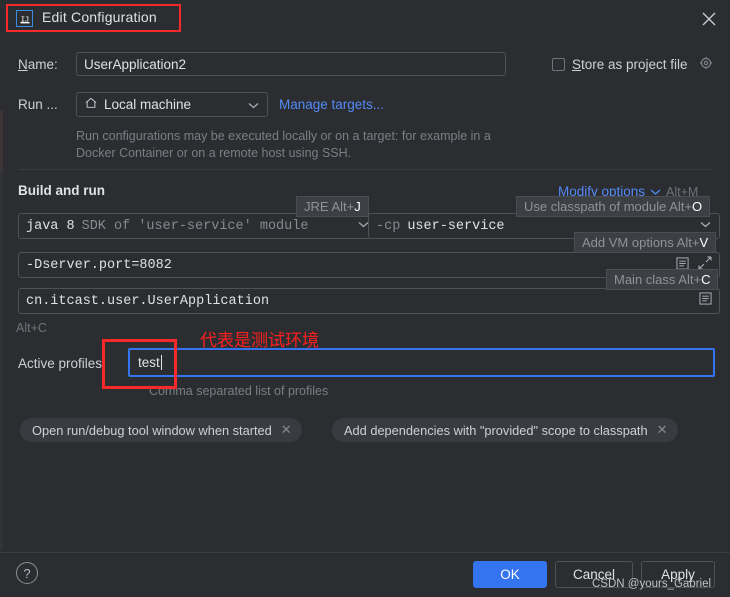 This screenshot has width=730, height=597. Describe the element at coordinates (706, 279) in the screenshot. I see `overlay-main-key: C` at that location.